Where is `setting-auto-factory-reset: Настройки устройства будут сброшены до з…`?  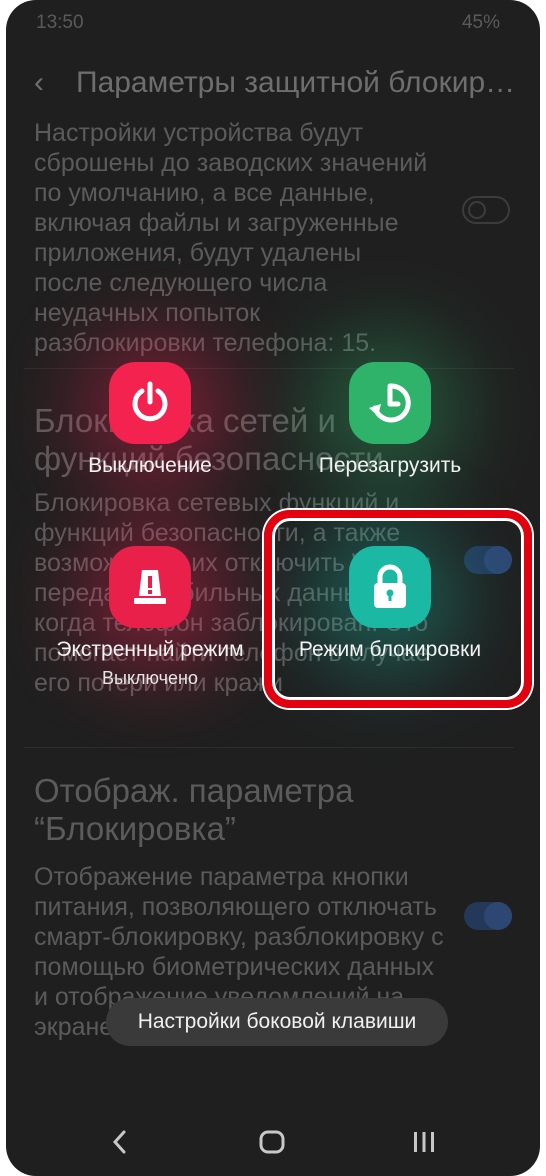 setting-auto-factory-reset: Настройки устройства будут сброшены до з… is located at coordinates (234, 238).